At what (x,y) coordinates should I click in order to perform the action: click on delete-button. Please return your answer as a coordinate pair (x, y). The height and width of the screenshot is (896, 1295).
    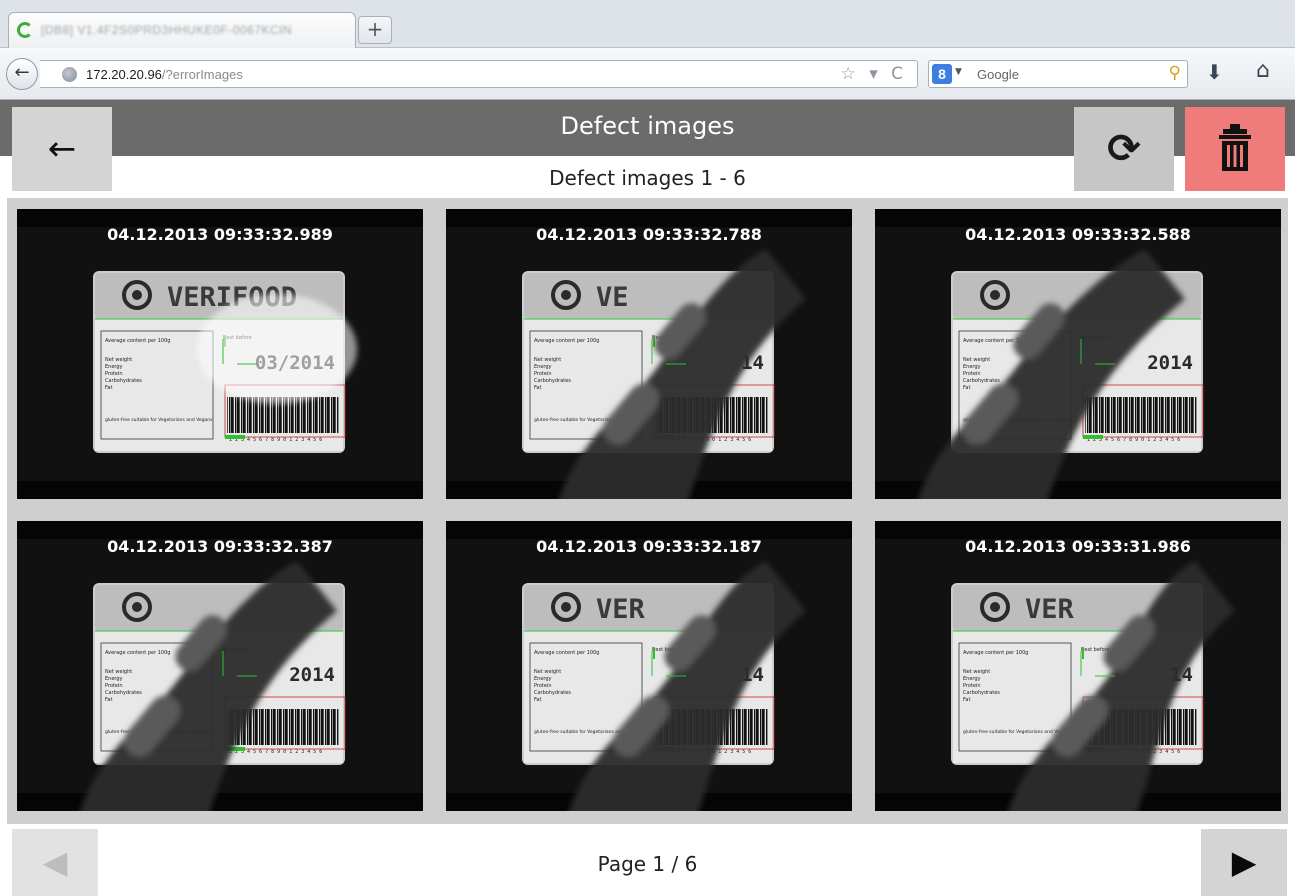
    Looking at the image, I should click on (1235, 149).